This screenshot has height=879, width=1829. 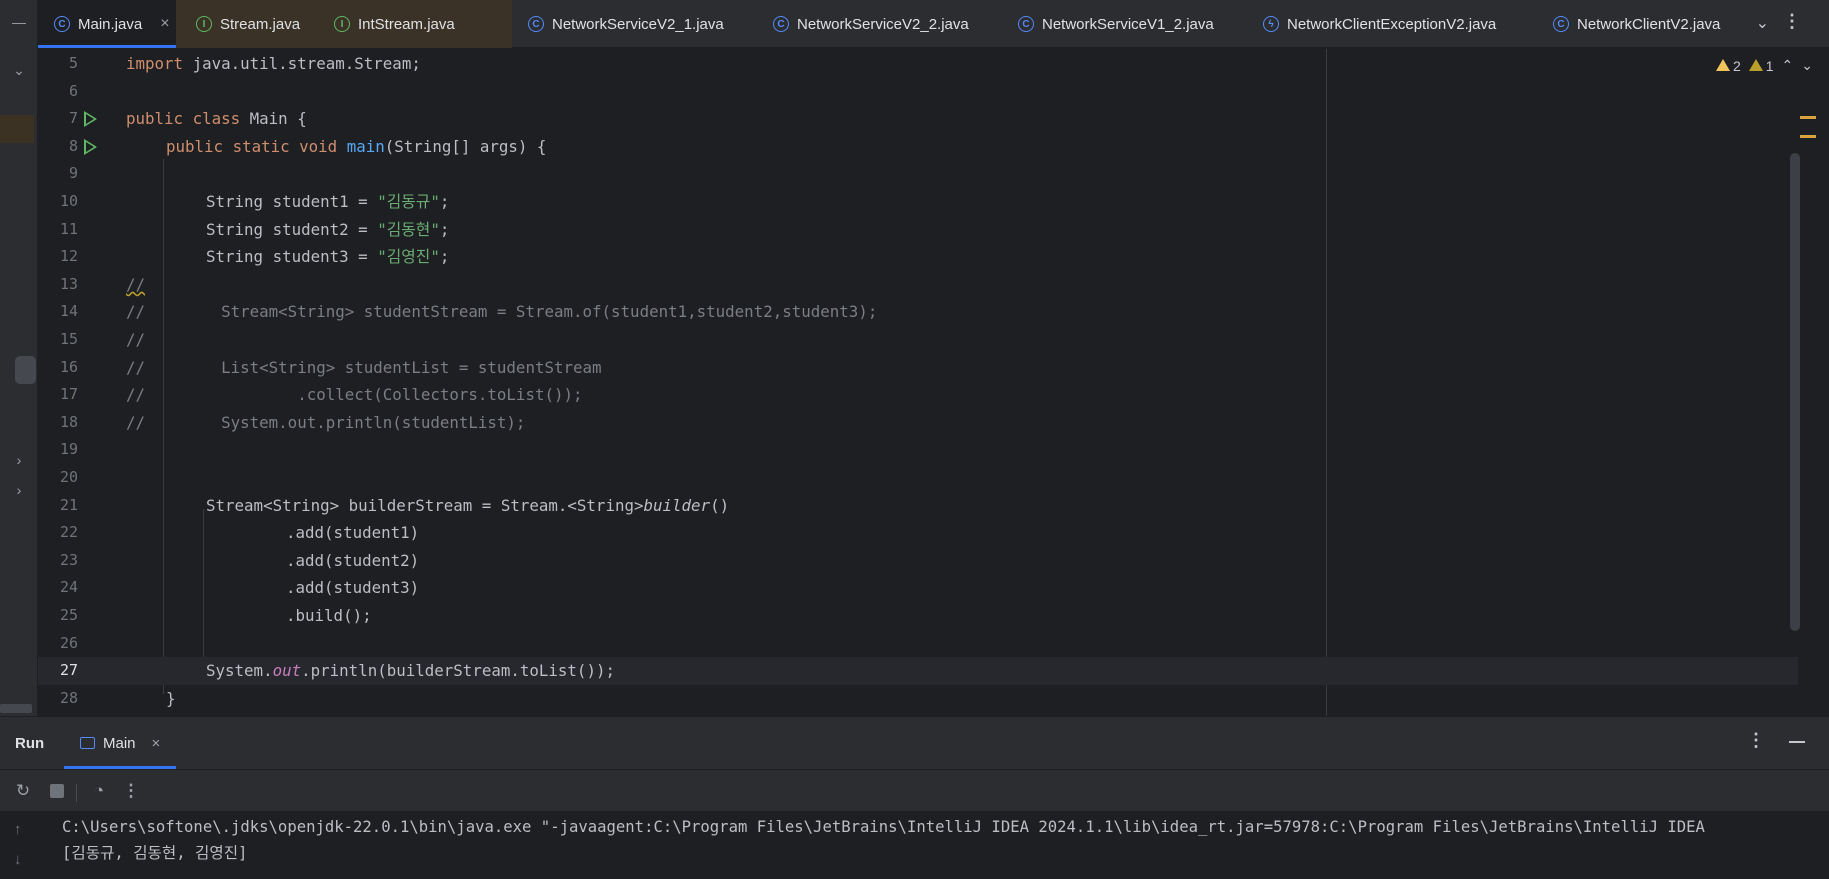 I want to click on code-line: 22 .add(student1), so click(x=239, y=533).